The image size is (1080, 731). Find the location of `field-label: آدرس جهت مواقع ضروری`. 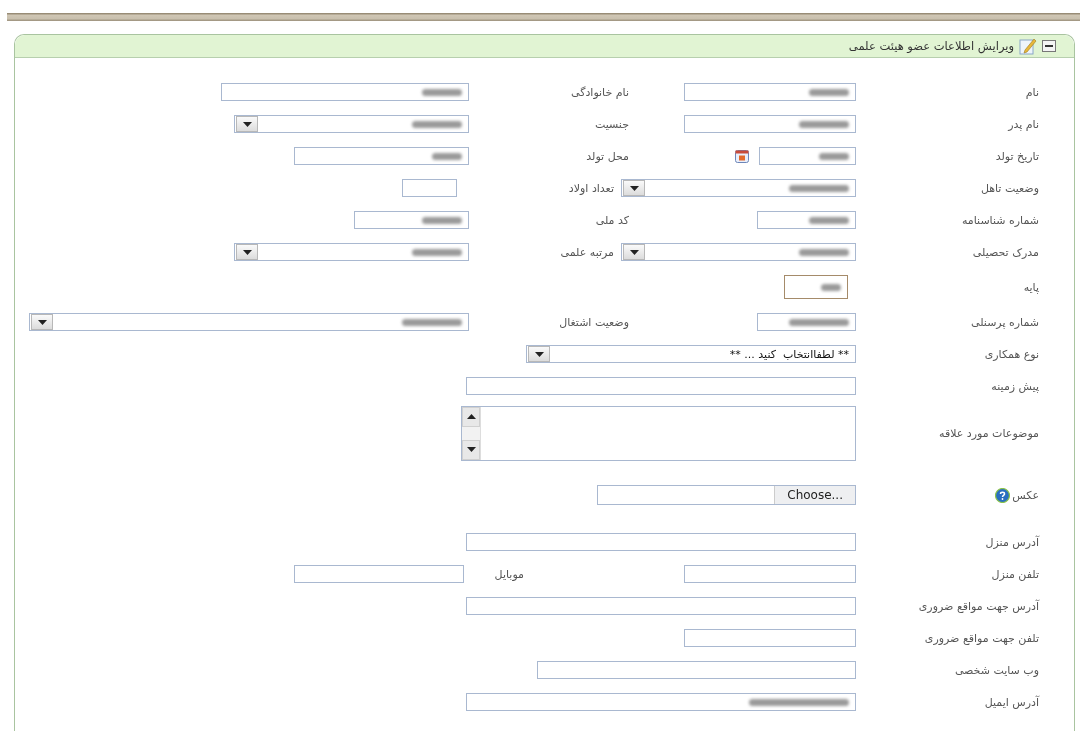

field-label: آدرس جهت مواقع ضروری is located at coordinates (978, 606).